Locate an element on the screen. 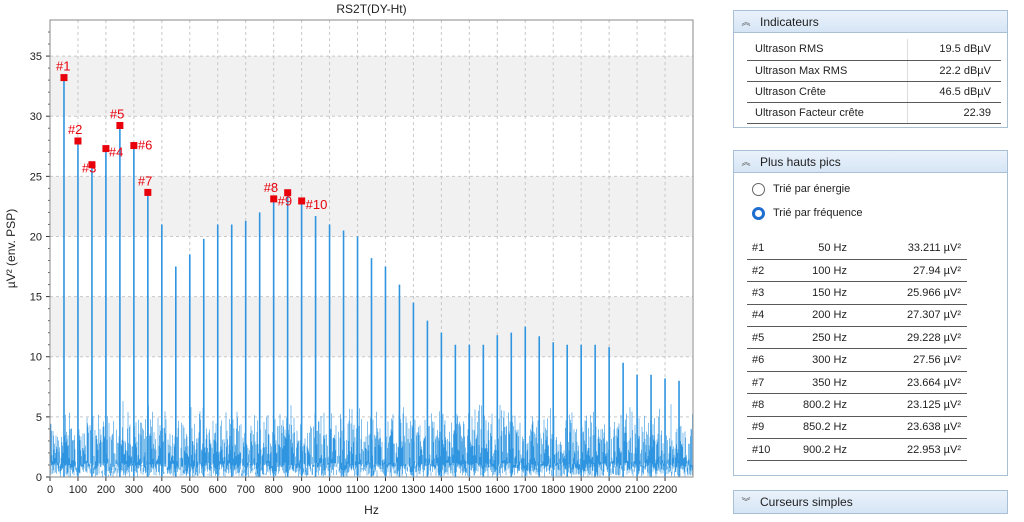 The image size is (1024, 522). peak-row: #6 300 Hz 27.56 µV² is located at coordinates (857, 360).